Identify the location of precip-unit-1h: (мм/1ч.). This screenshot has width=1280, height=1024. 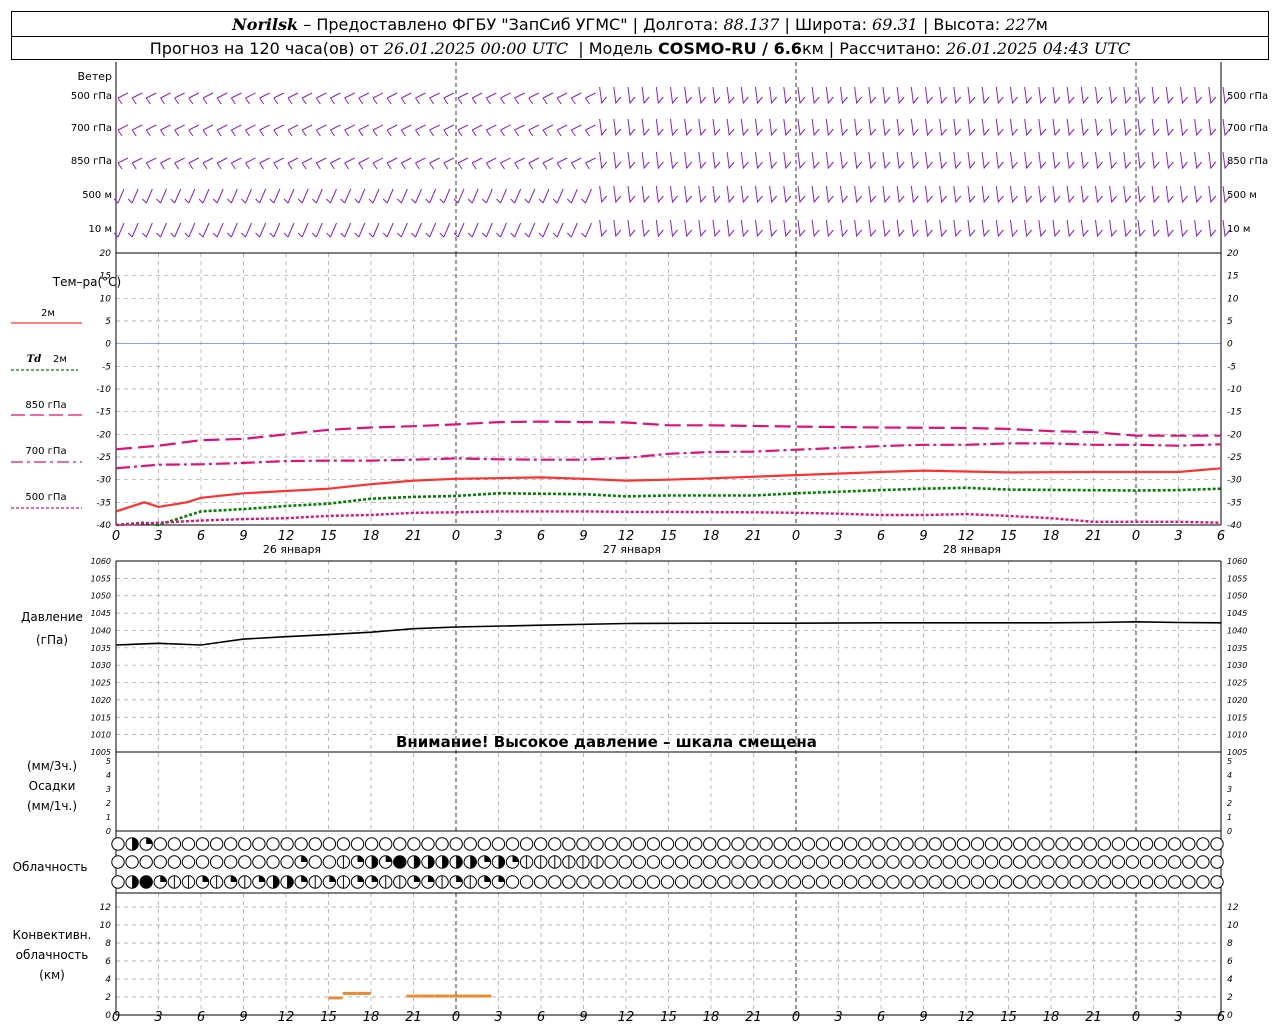
(52, 806).